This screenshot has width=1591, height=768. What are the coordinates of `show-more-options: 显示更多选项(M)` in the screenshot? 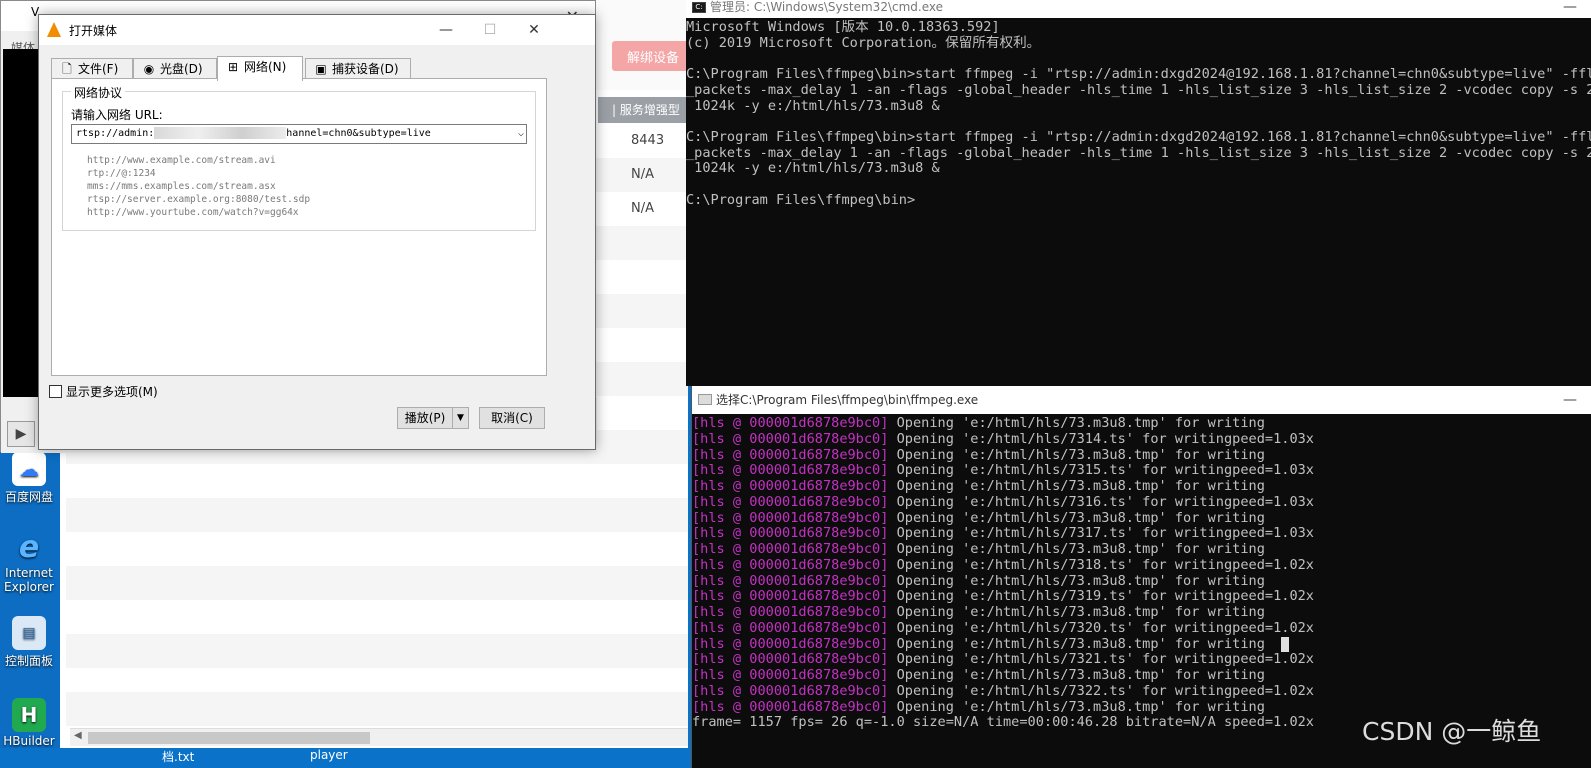 It's located at (103, 391).